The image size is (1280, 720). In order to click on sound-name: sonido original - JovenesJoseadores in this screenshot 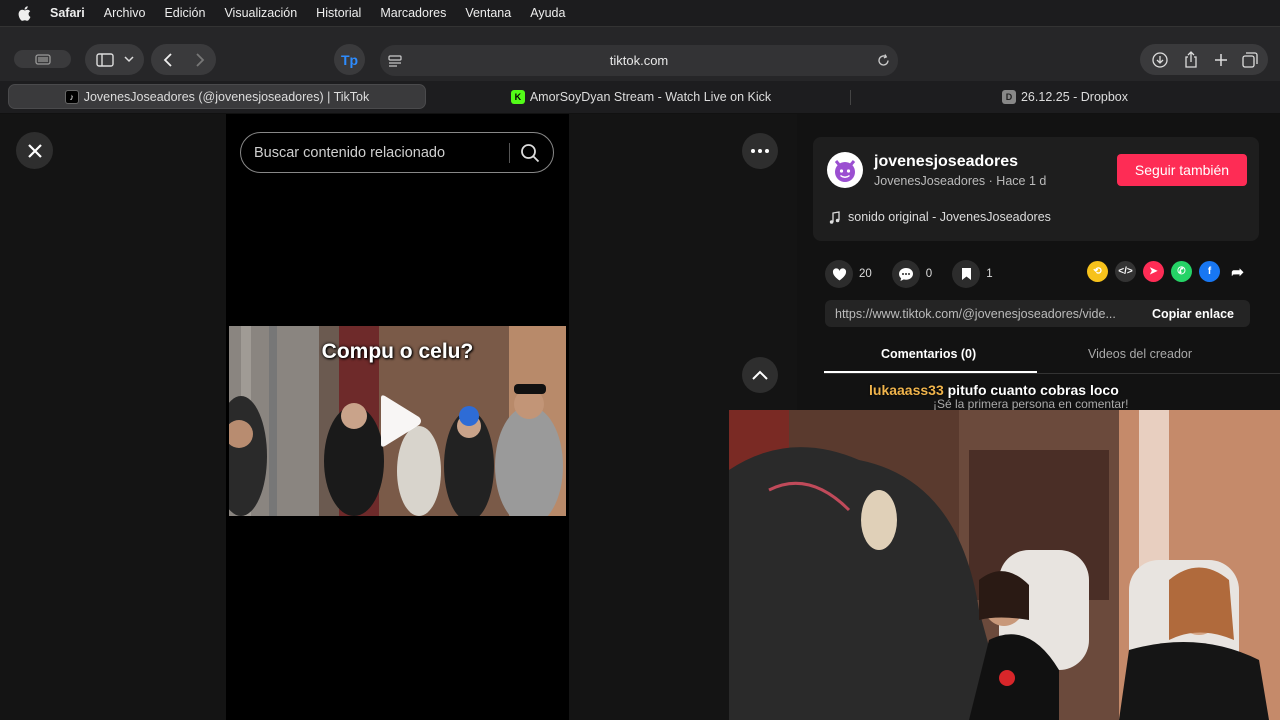, I will do `click(949, 217)`.